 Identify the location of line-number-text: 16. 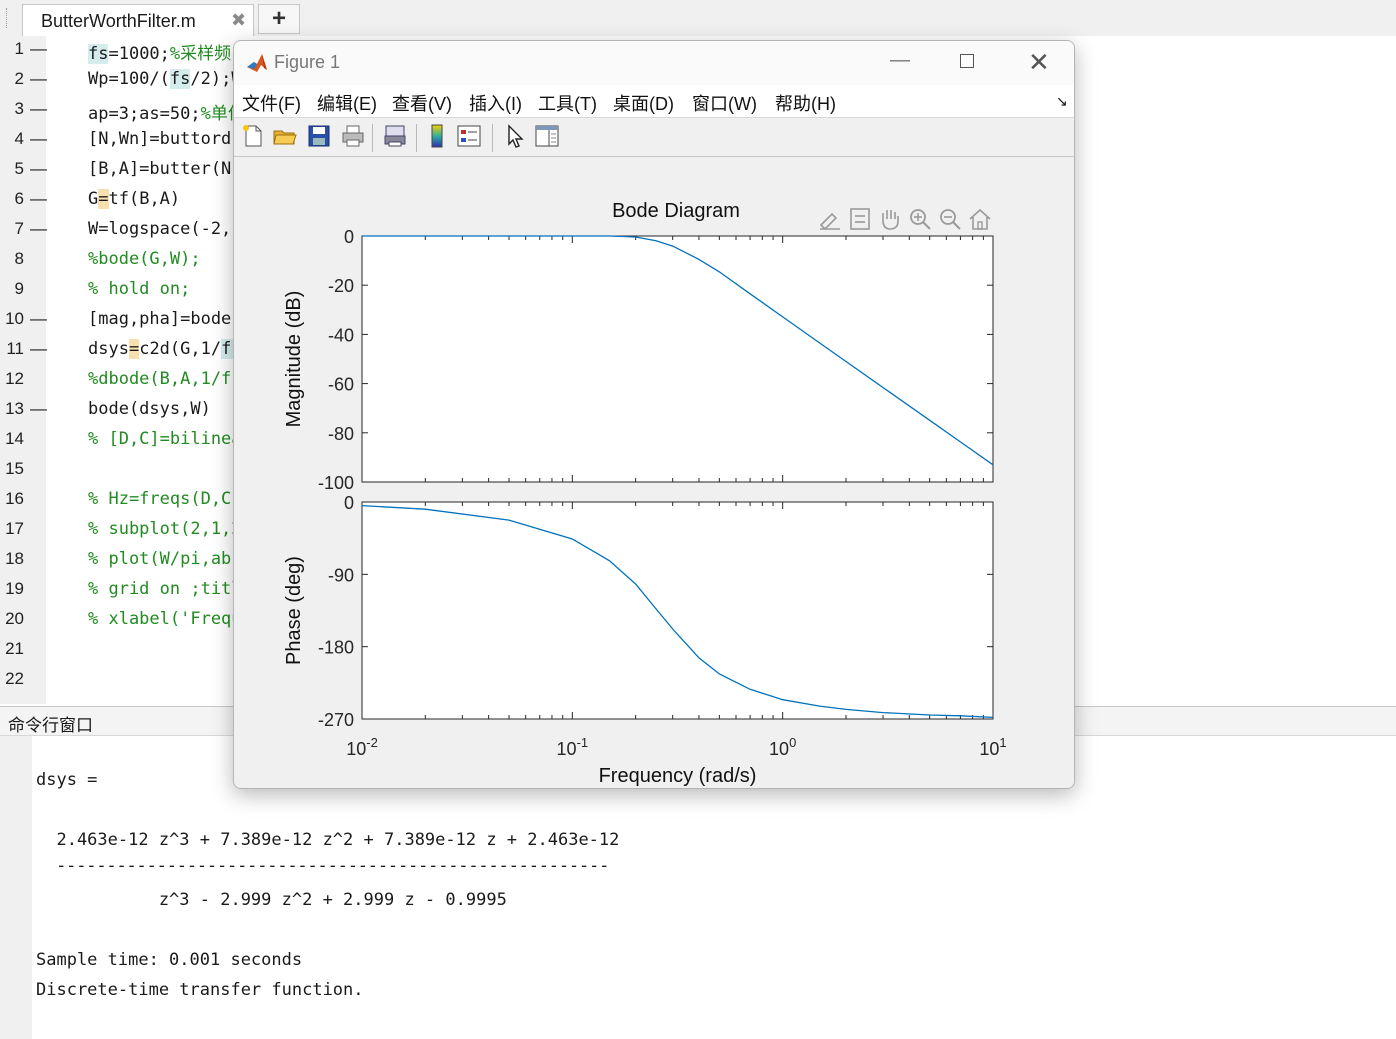
(14, 498).